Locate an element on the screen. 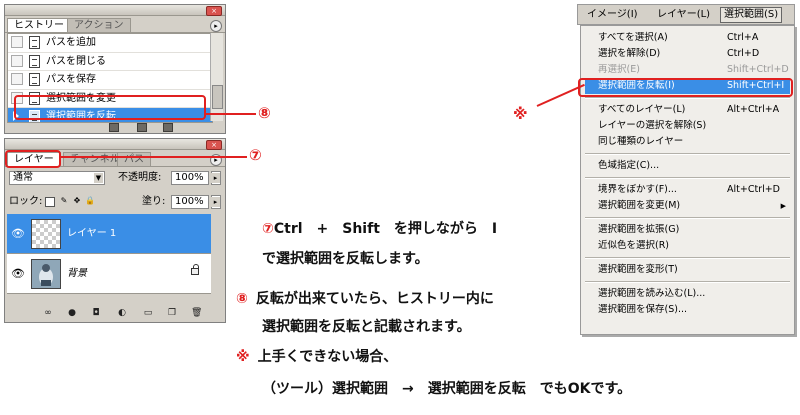 This screenshot has width=800, height=415. blend-row: 通常 ▼ 不透明度: 100% ▸ is located at coordinates (115, 179).